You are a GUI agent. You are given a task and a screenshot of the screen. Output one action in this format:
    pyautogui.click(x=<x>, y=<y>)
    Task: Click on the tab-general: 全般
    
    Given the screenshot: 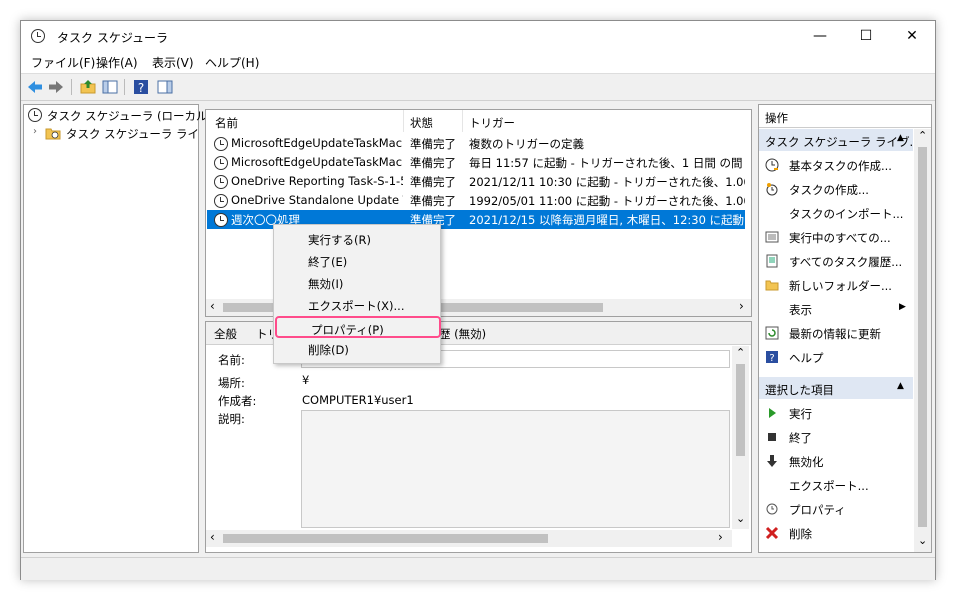 What is the action you would take?
    pyautogui.click(x=225, y=336)
    